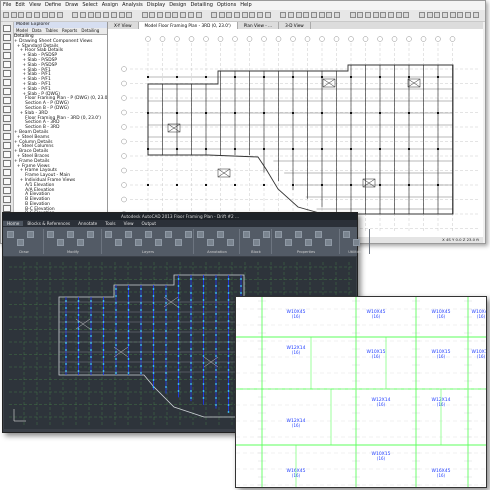  What do you see at coordinates (89, 5) in the screenshot?
I see `menu-item-select: Select` at bounding box center [89, 5].